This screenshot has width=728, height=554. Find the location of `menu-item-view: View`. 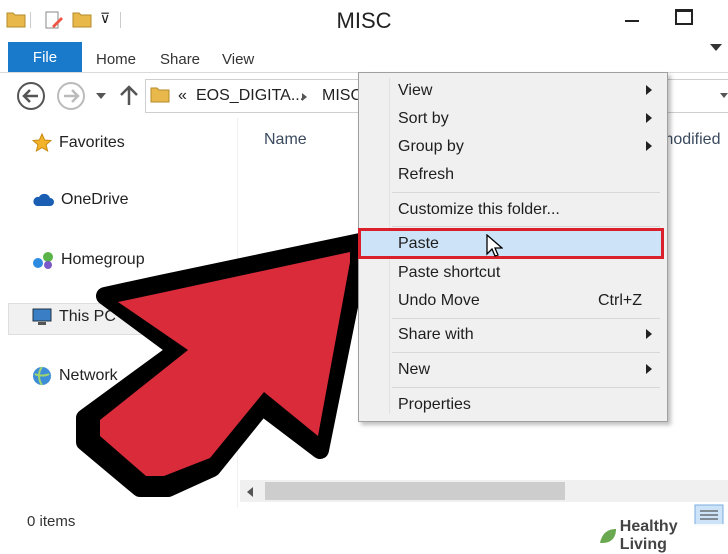

menu-item-view: View is located at coordinates (415, 91).